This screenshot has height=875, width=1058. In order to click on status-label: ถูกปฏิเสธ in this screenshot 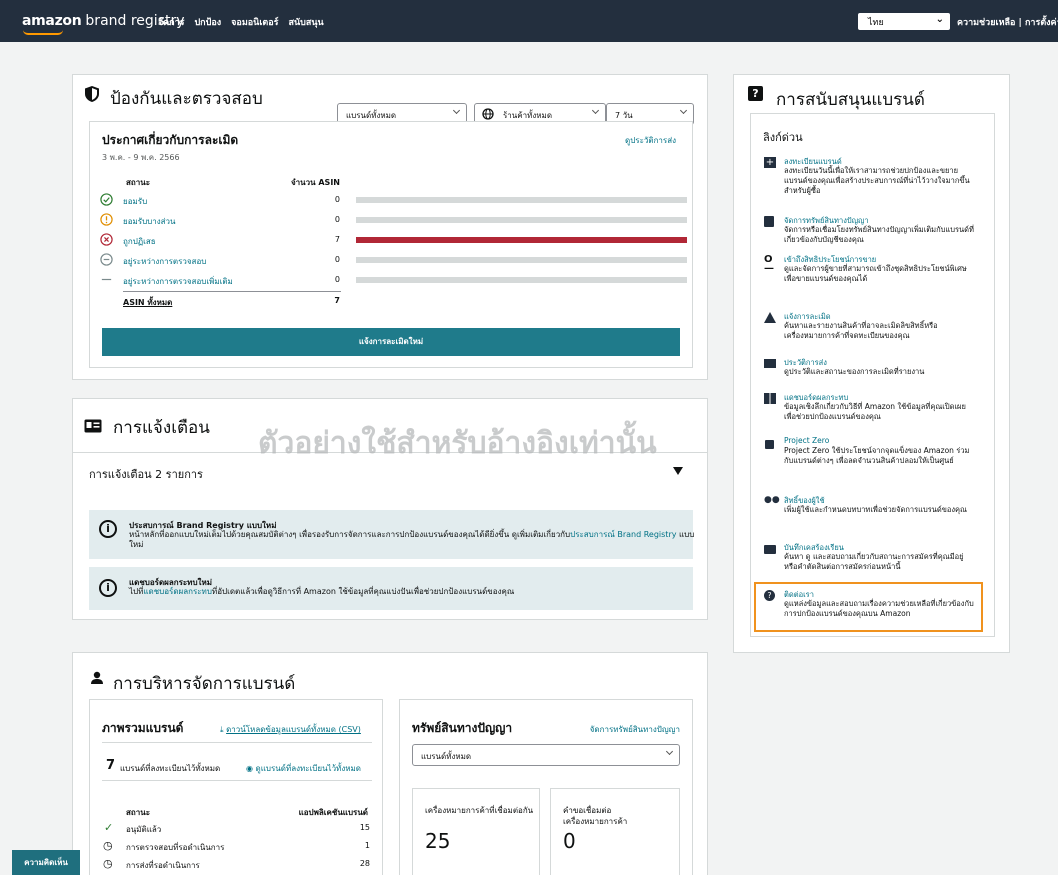, I will do `click(139, 241)`.